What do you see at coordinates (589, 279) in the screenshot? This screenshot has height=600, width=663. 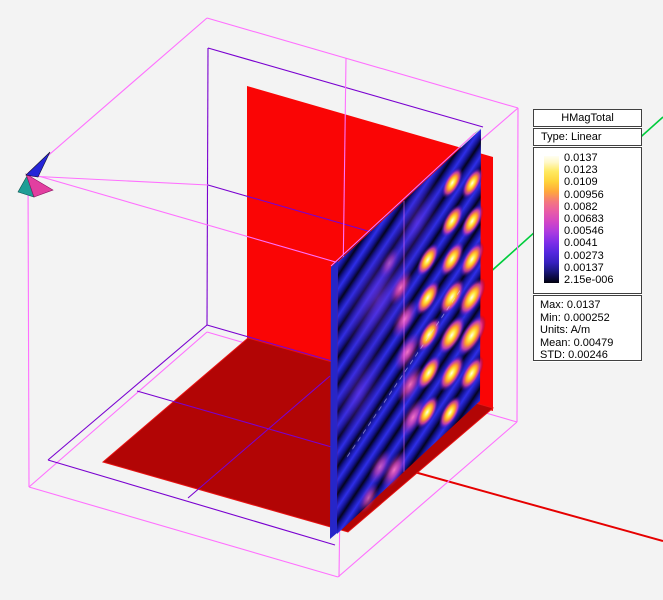 I see `scale-value: 2.15e-006` at bounding box center [589, 279].